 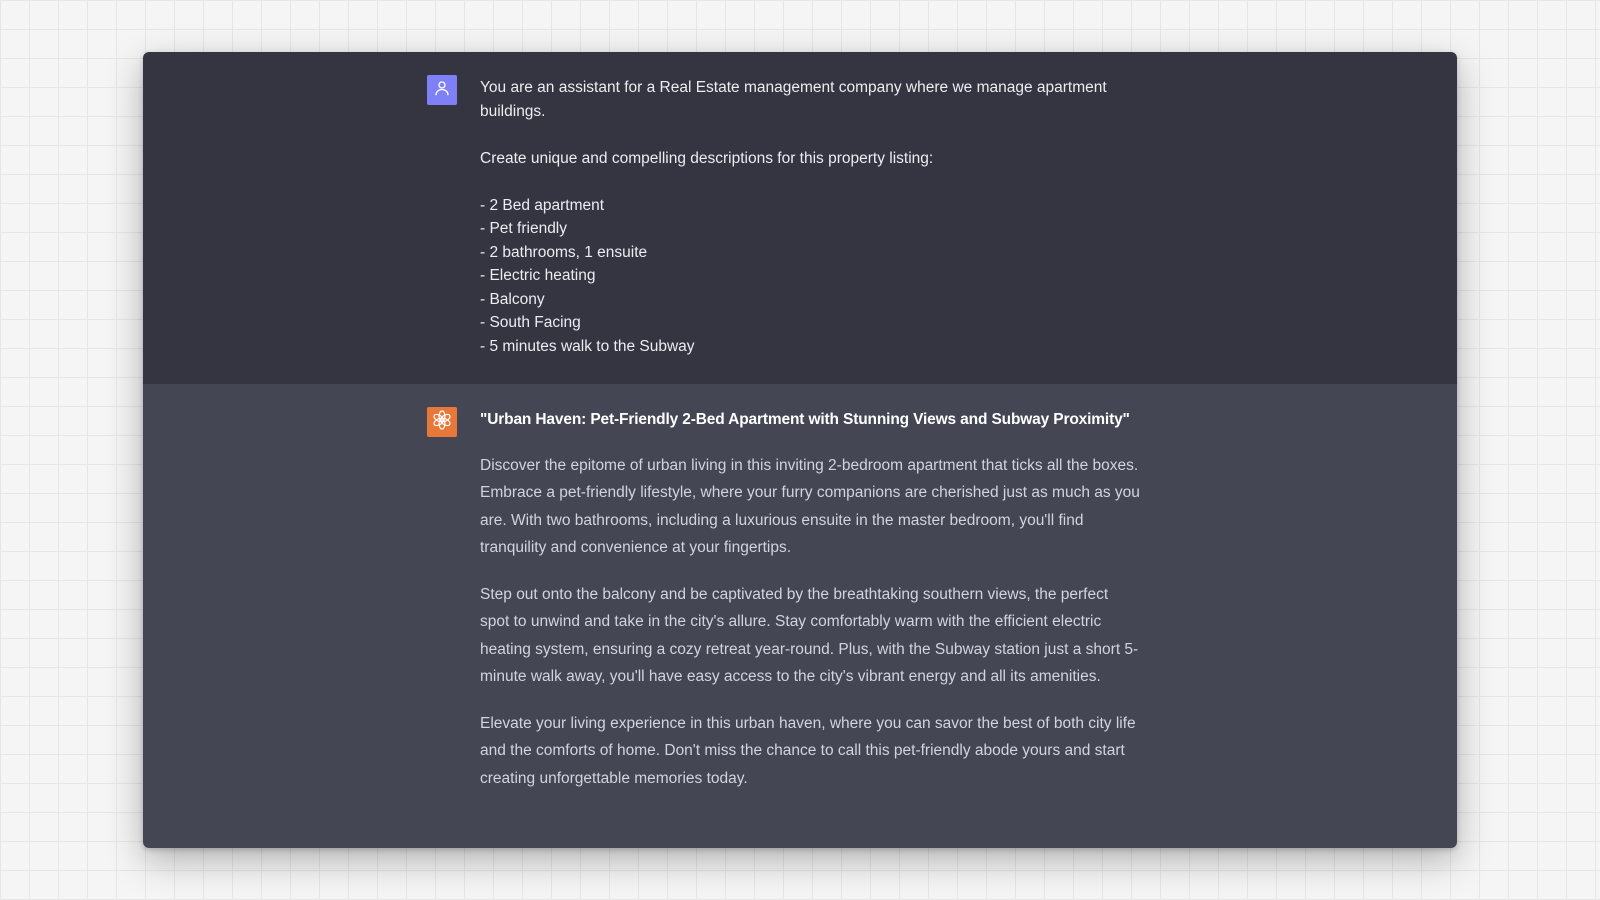 What do you see at coordinates (542, 205) in the screenshot?
I see `feature-item: - 2 Bed apartment` at bounding box center [542, 205].